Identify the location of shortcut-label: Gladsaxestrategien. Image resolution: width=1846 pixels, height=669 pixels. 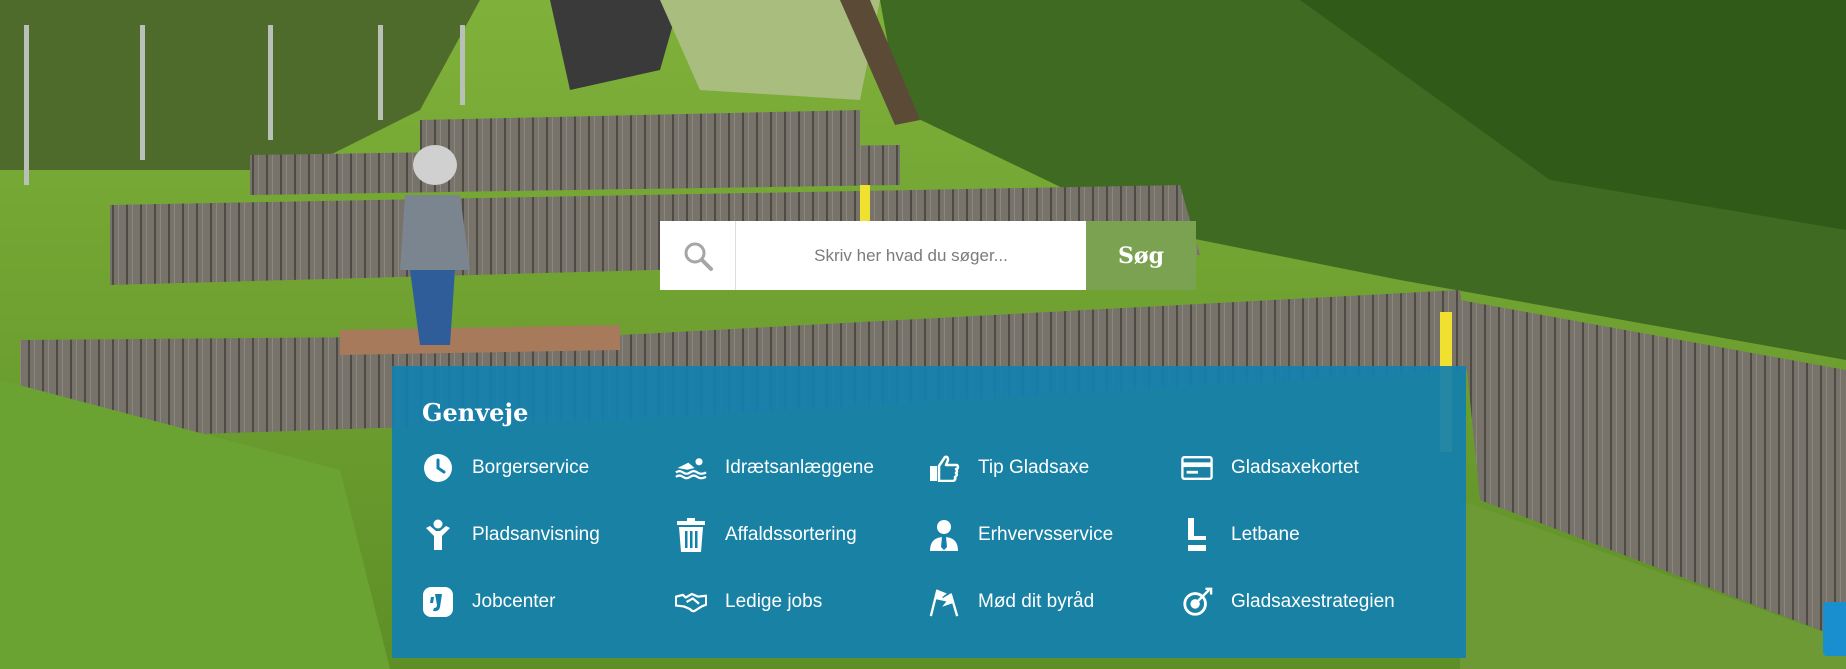
(1313, 601).